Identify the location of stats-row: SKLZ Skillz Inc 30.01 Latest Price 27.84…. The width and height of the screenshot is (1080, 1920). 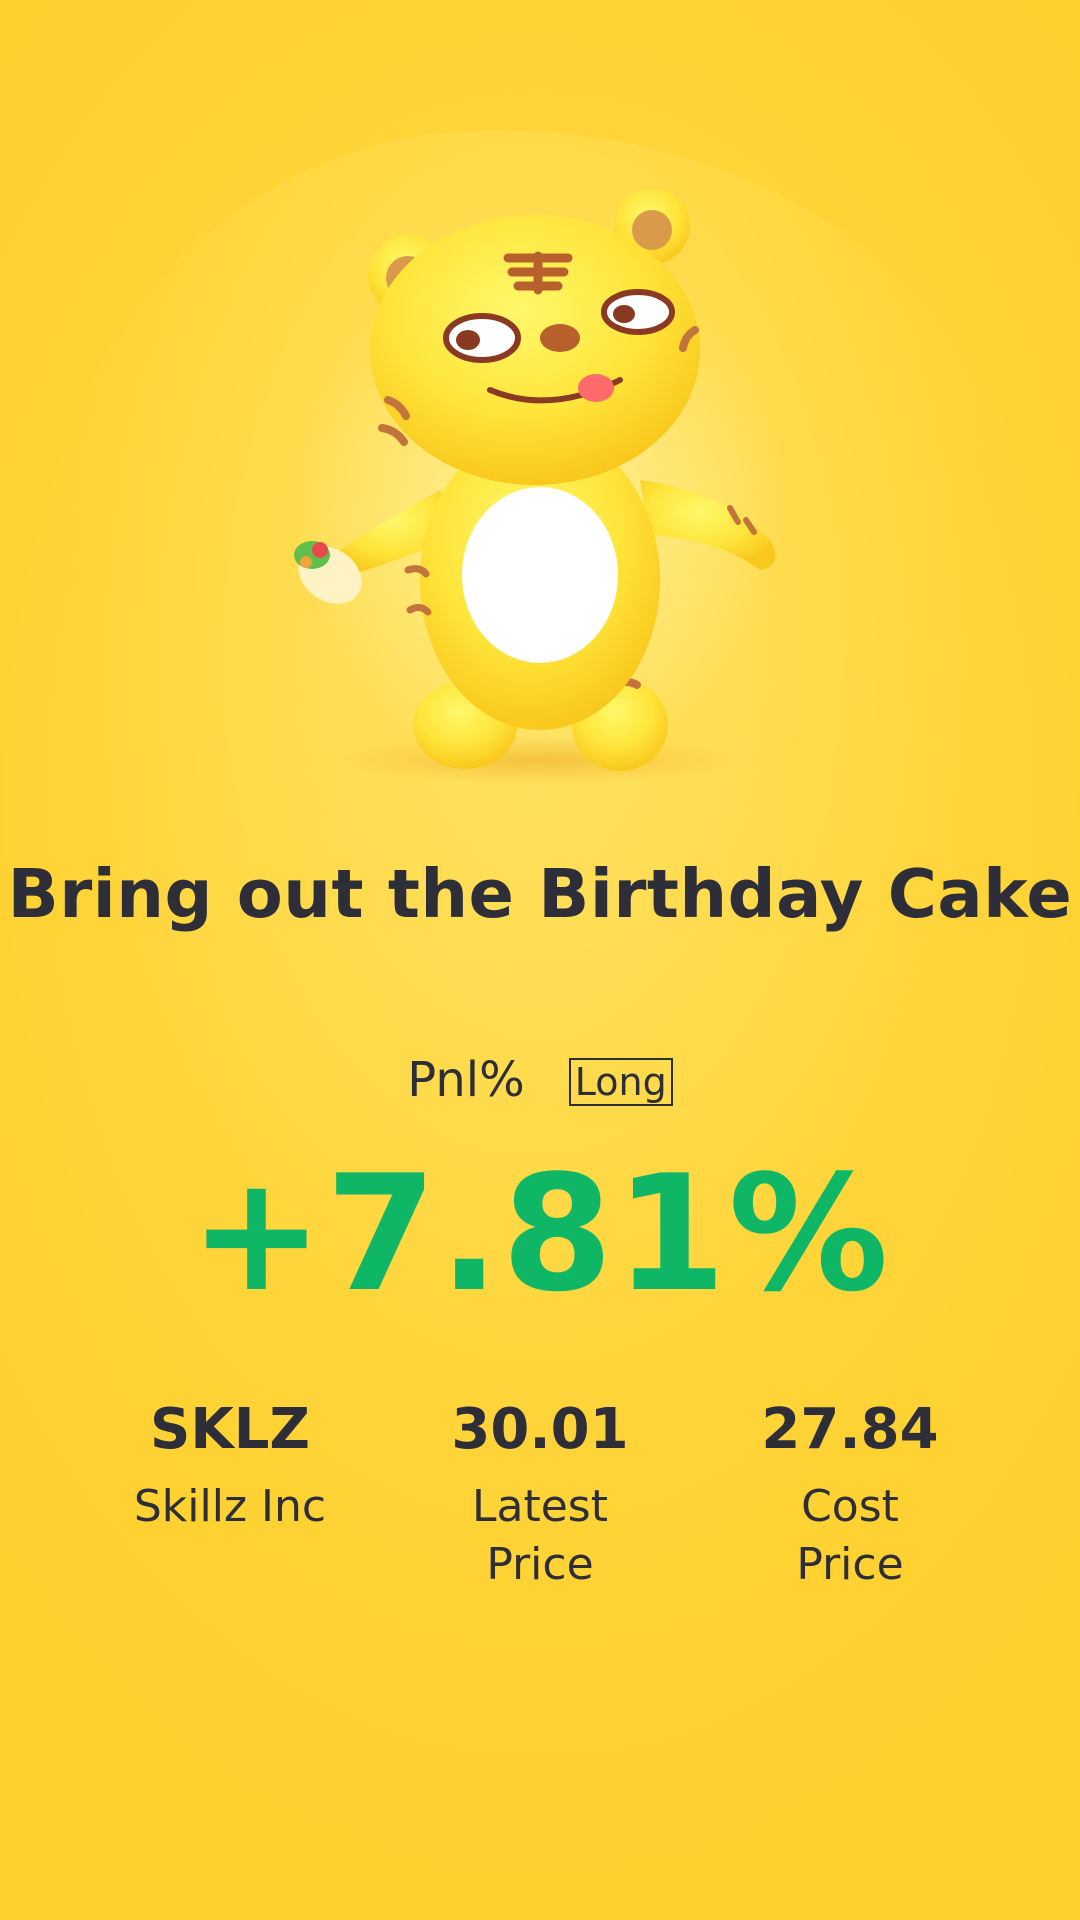
(540, 1492).